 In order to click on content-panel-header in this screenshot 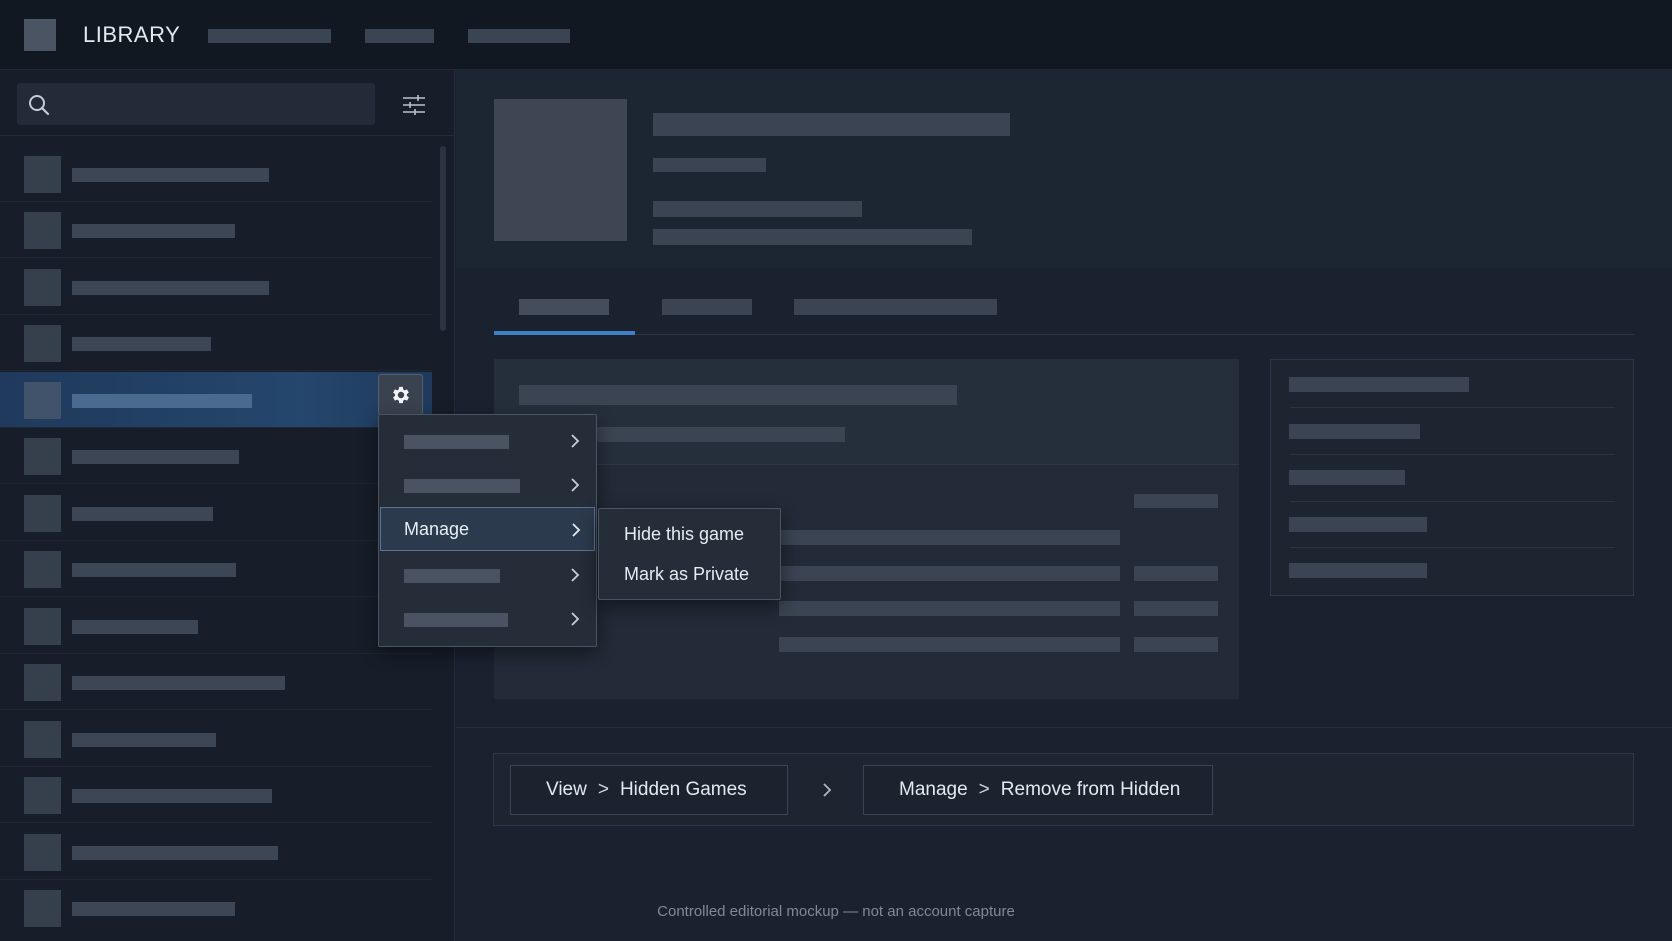, I will do `click(866, 412)`.